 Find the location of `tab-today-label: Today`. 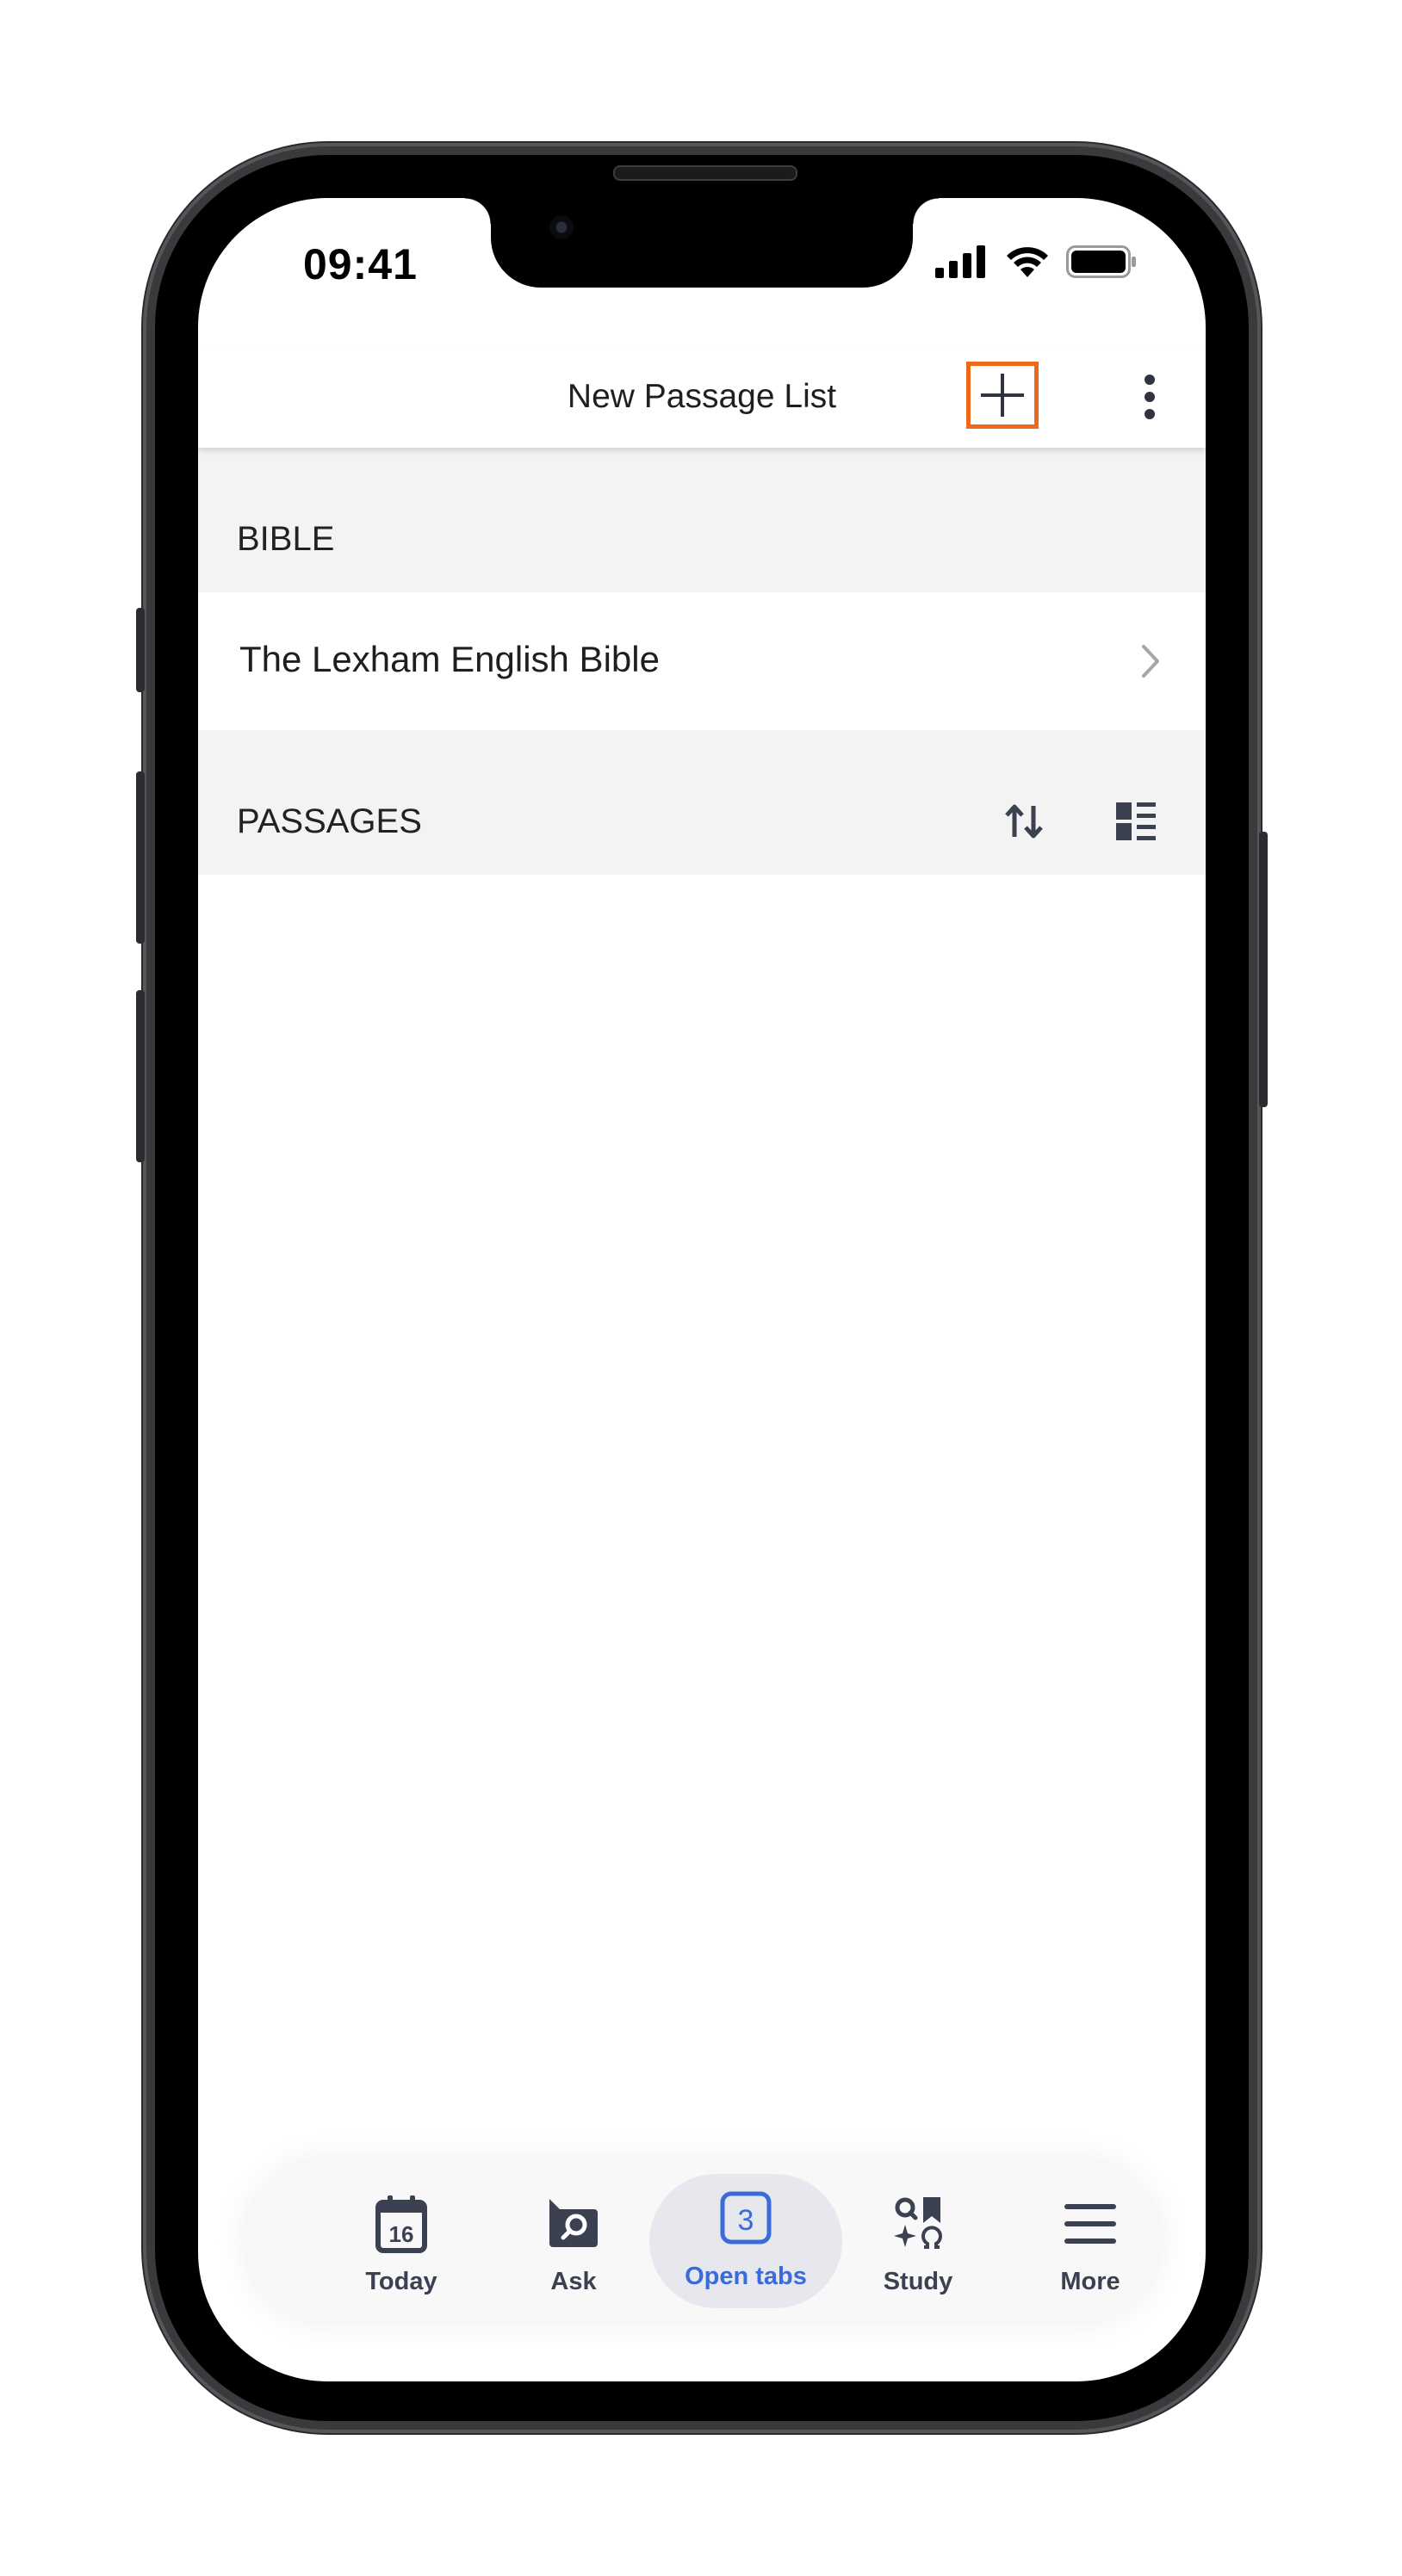

tab-today-label: Today is located at coordinates (401, 2281).